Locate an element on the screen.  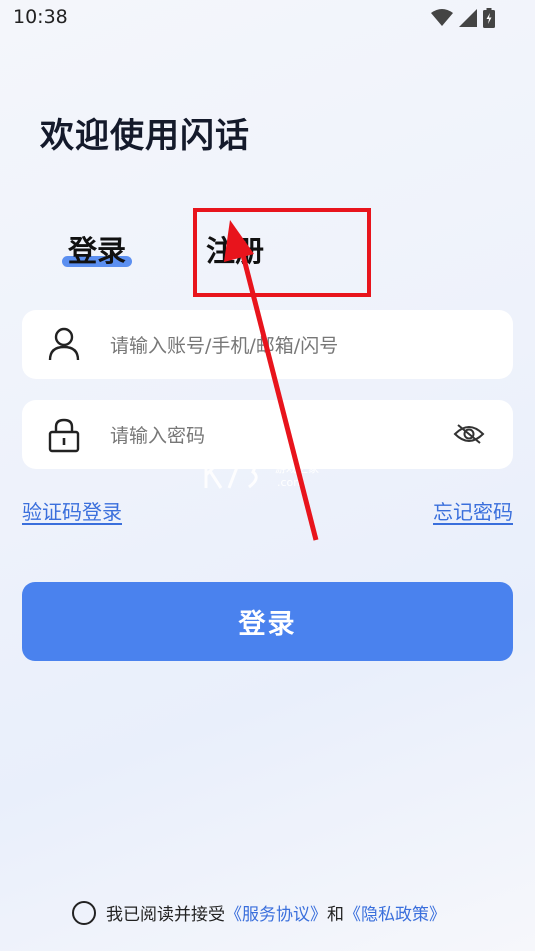
service-agreement-link: 《服务协议》 is located at coordinates (276, 912).